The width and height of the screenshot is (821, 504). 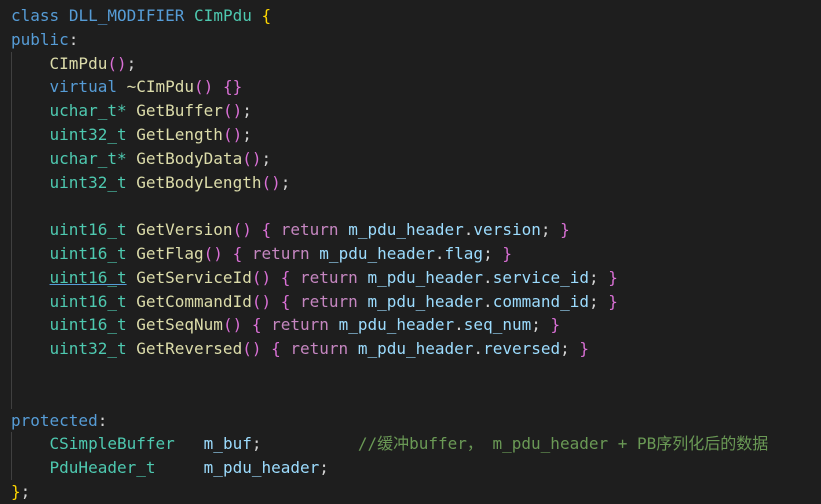 I want to click on code-line-protected: protected:, so click(x=410, y=421).